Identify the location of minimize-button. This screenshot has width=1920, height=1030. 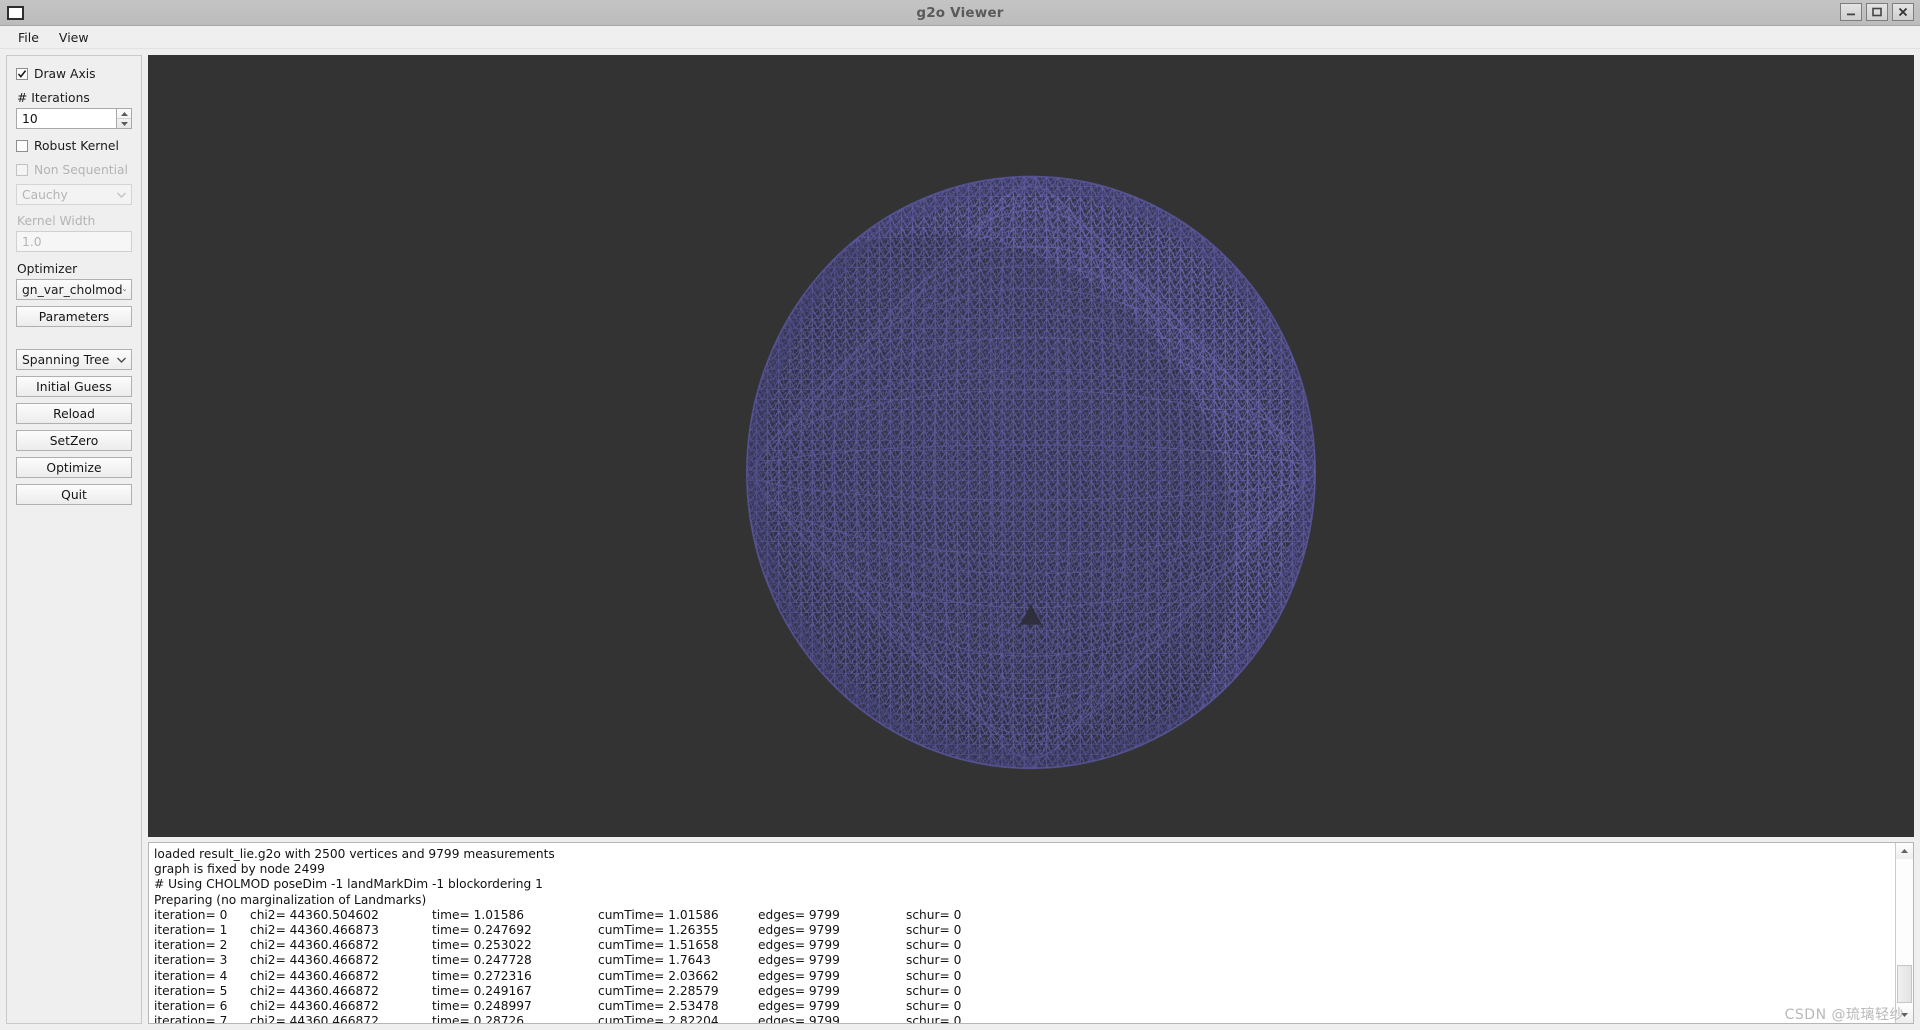
(1851, 12).